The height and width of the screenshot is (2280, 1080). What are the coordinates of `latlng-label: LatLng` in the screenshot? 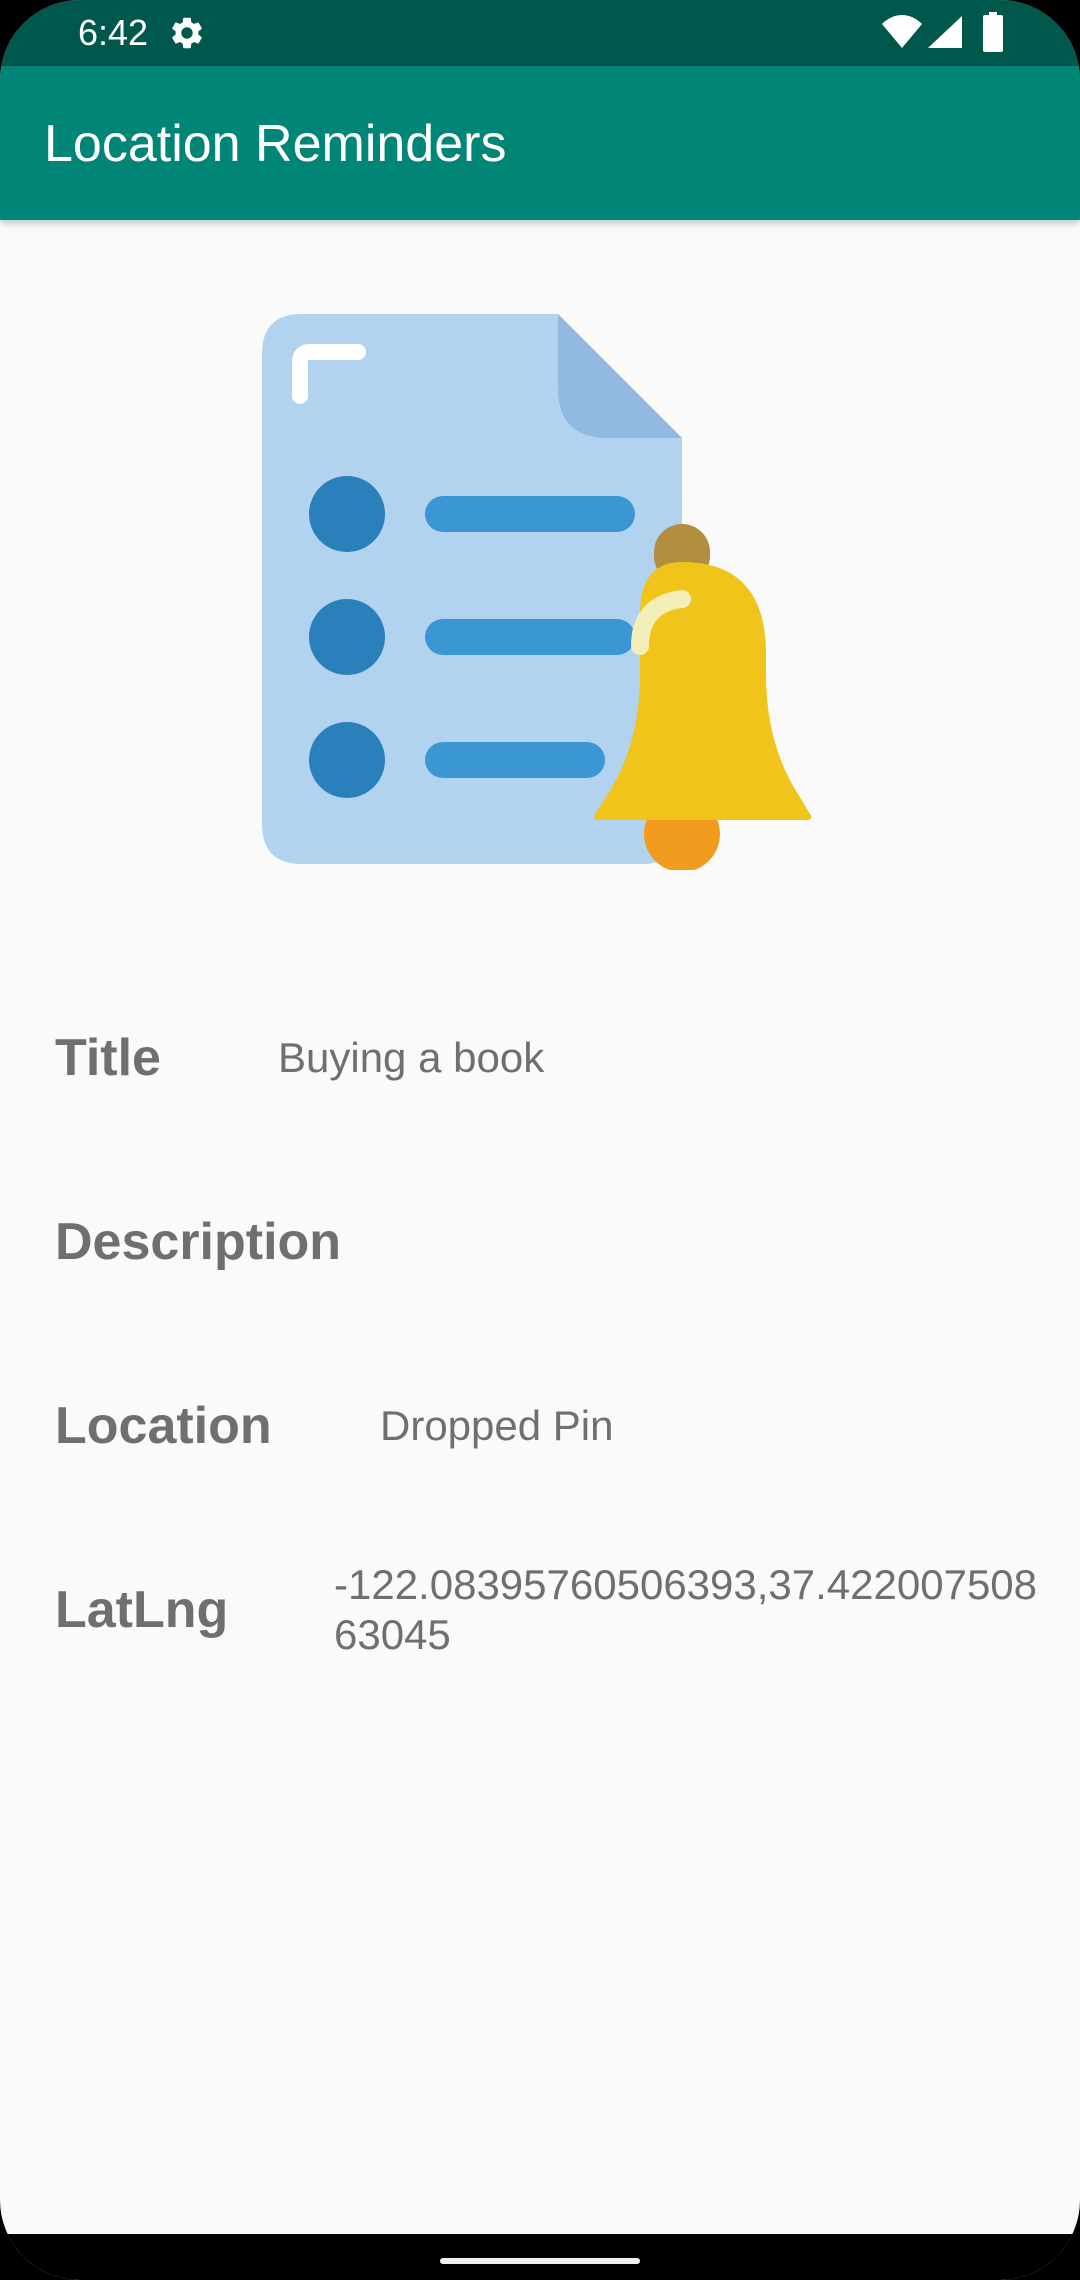 It's located at (142, 1610).